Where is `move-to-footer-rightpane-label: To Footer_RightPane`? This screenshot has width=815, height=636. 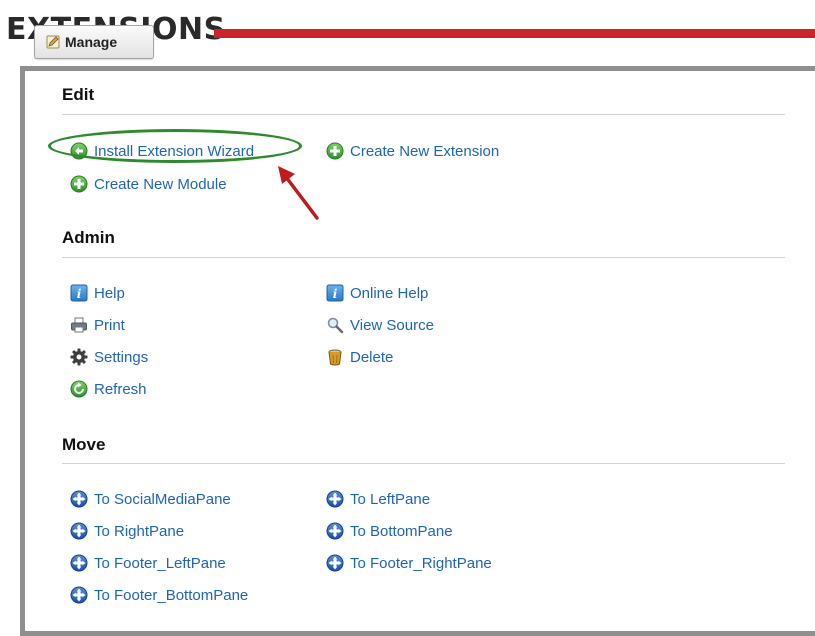
move-to-footer-rightpane-label: To Footer_RightPane is located at coordinates (421, 563).